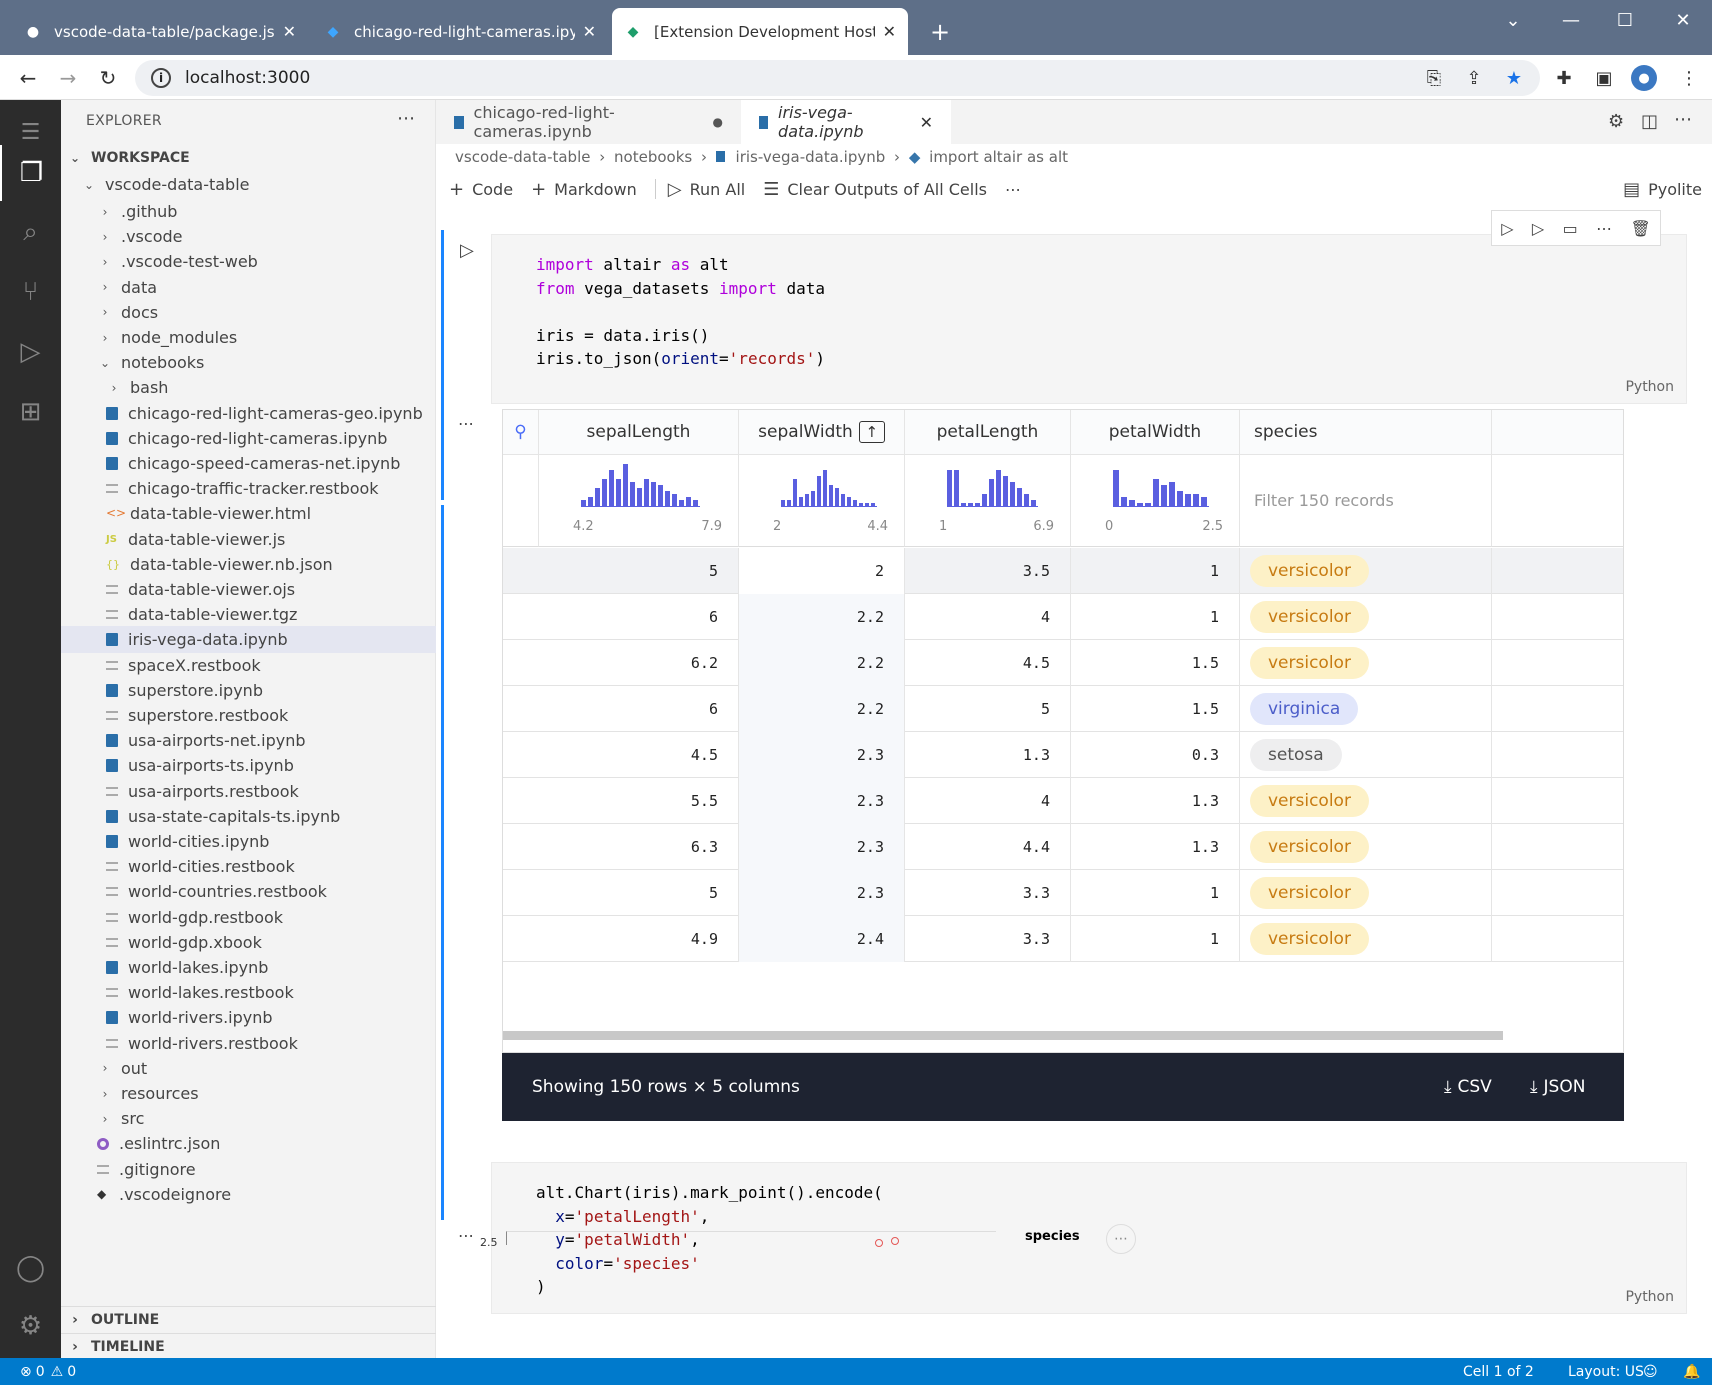 This screenshot has width=1712, height=1385. Describe the element at coordinates (248, 261) in the screenshot. I see `tree-item: › .vscode-test-web` at that location.